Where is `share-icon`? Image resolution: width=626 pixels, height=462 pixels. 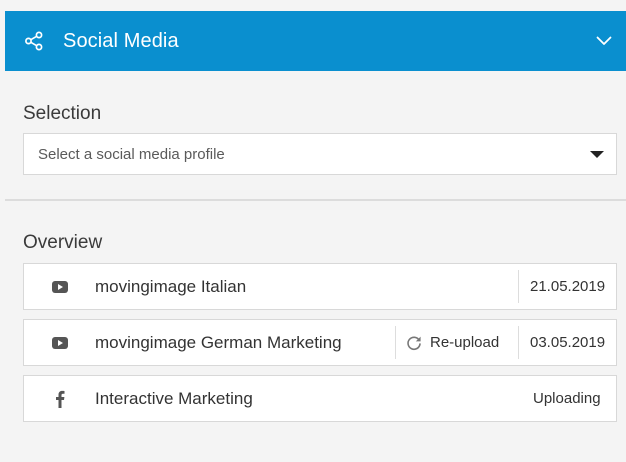 share-icon is located at coordinates (34, 41).